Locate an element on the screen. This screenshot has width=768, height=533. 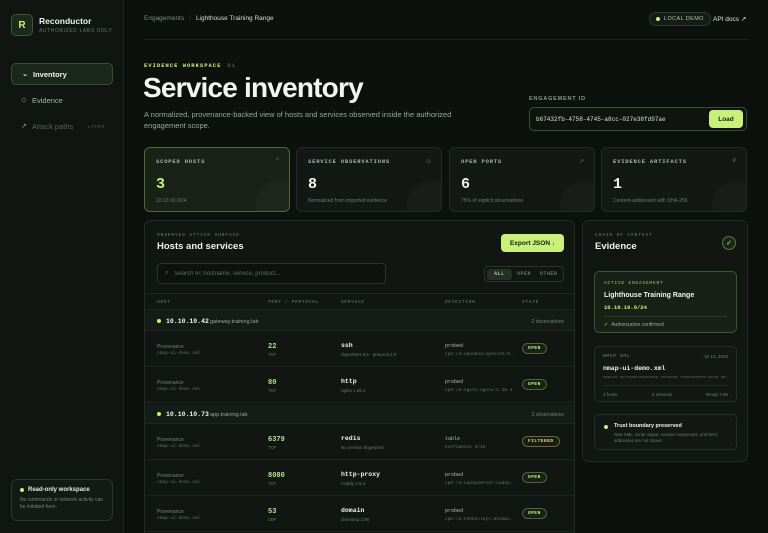
nmap-hosts: 3 hosts is located at coordinates (610, 394).